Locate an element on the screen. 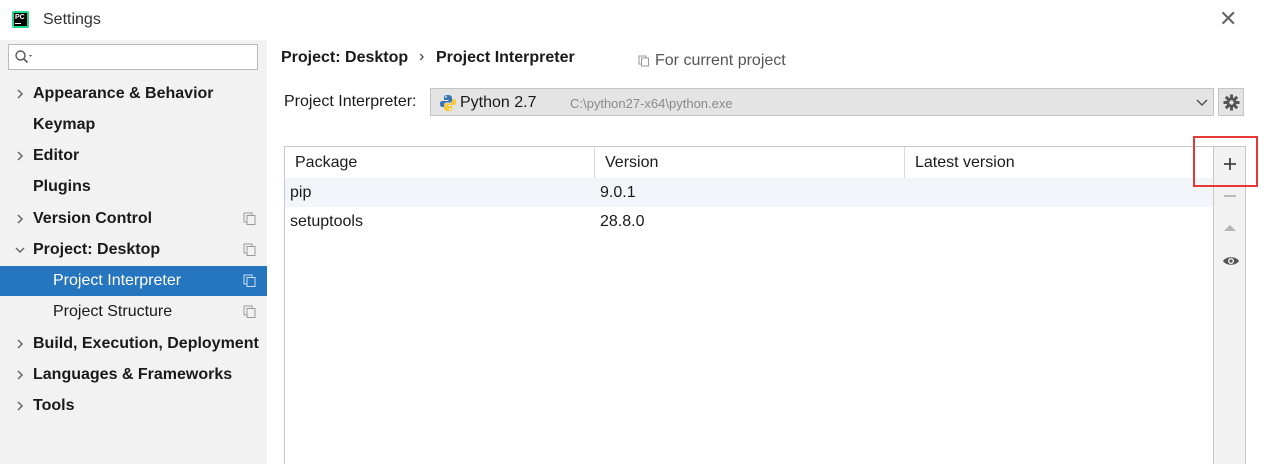  sidebar-item-label: Appearance & Behavior is located at coordinates (123, 93).